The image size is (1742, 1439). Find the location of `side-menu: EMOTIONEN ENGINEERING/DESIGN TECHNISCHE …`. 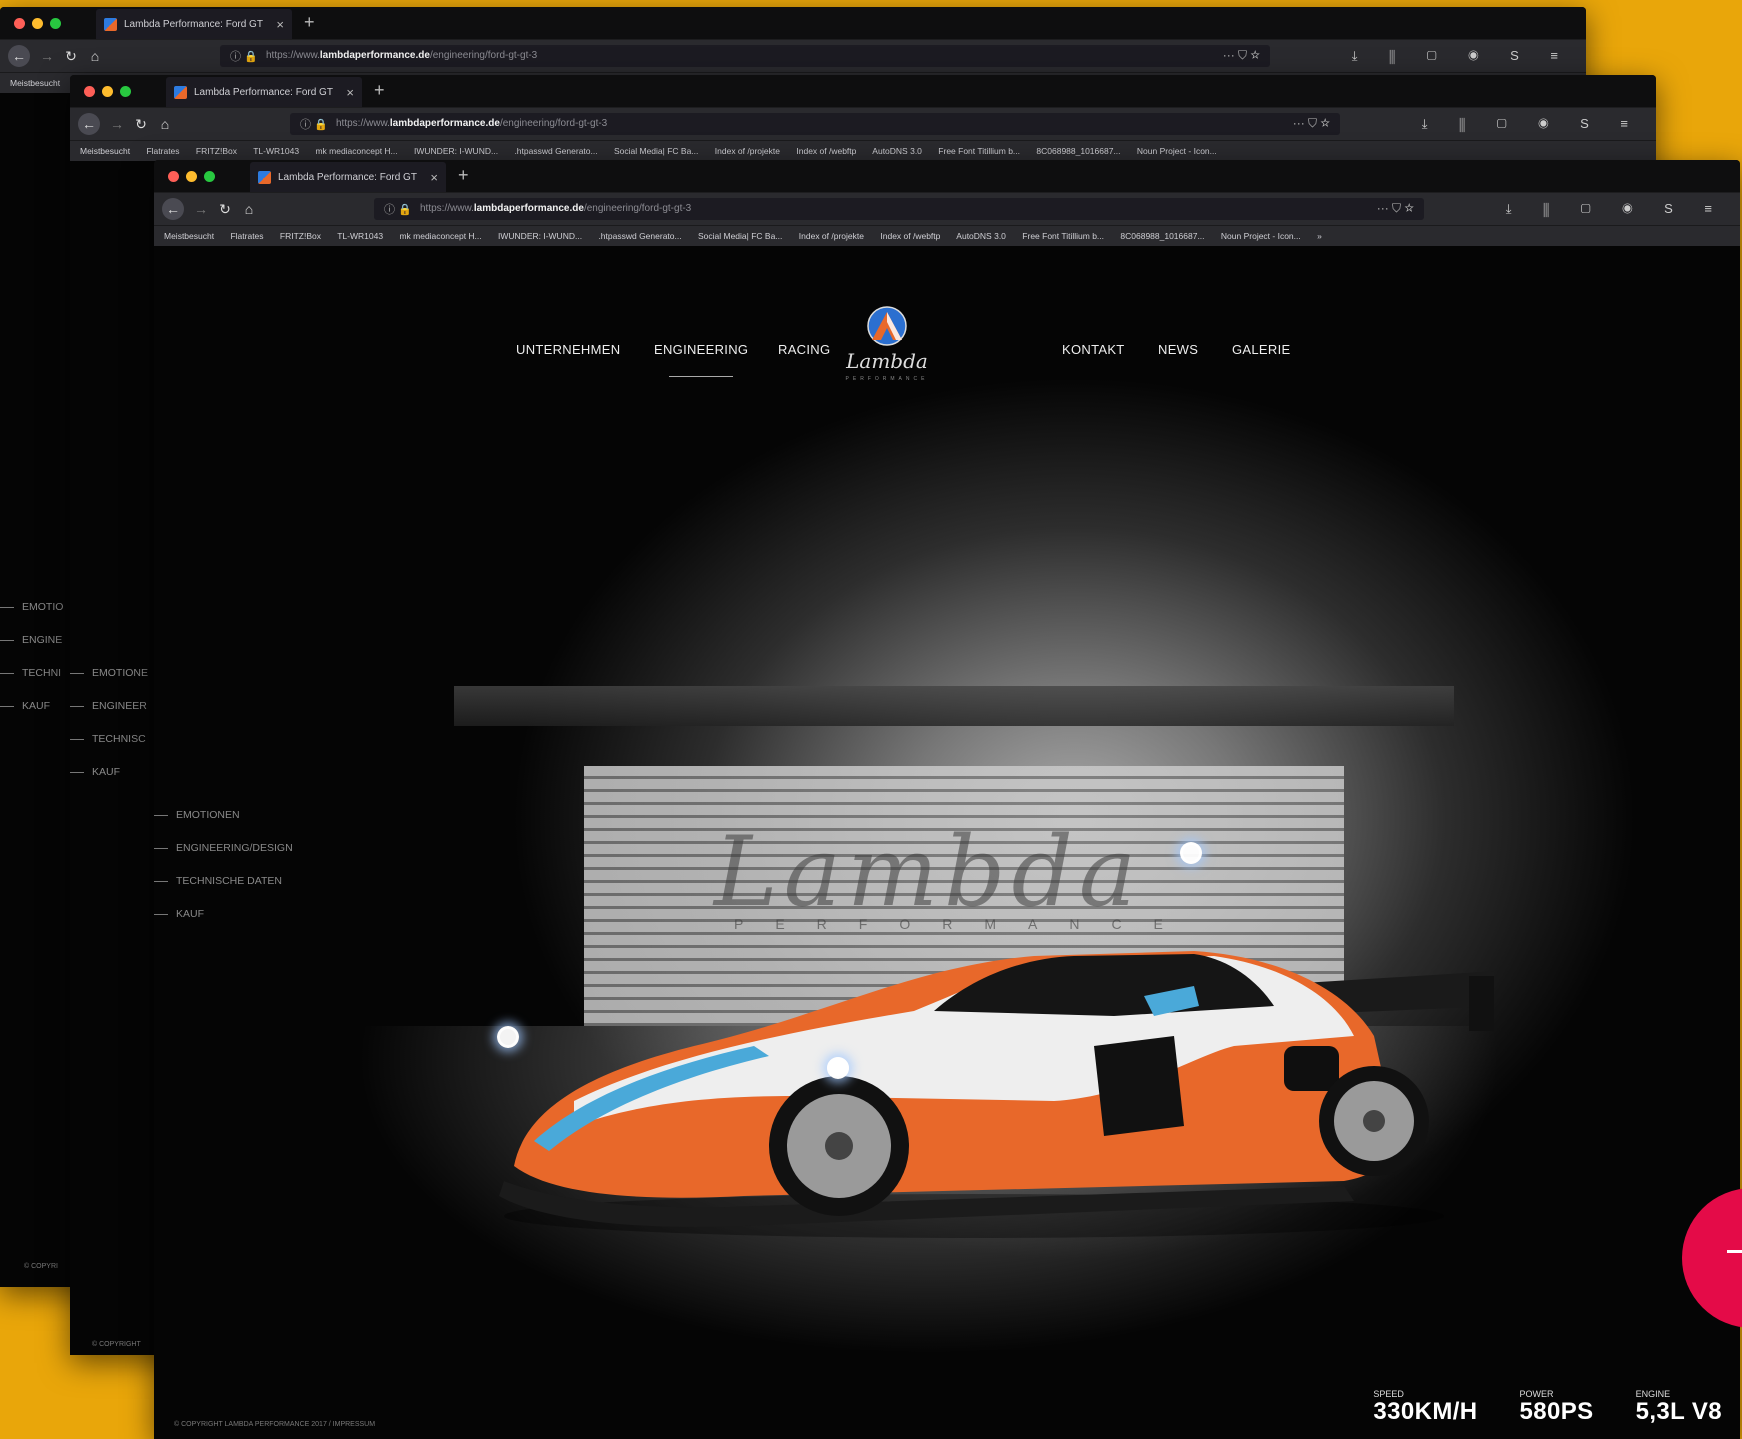

side-menu: EMOTIONEN ENGINEERING/DESIGN TECHNISCHE … is located at coordinates (223, 875).